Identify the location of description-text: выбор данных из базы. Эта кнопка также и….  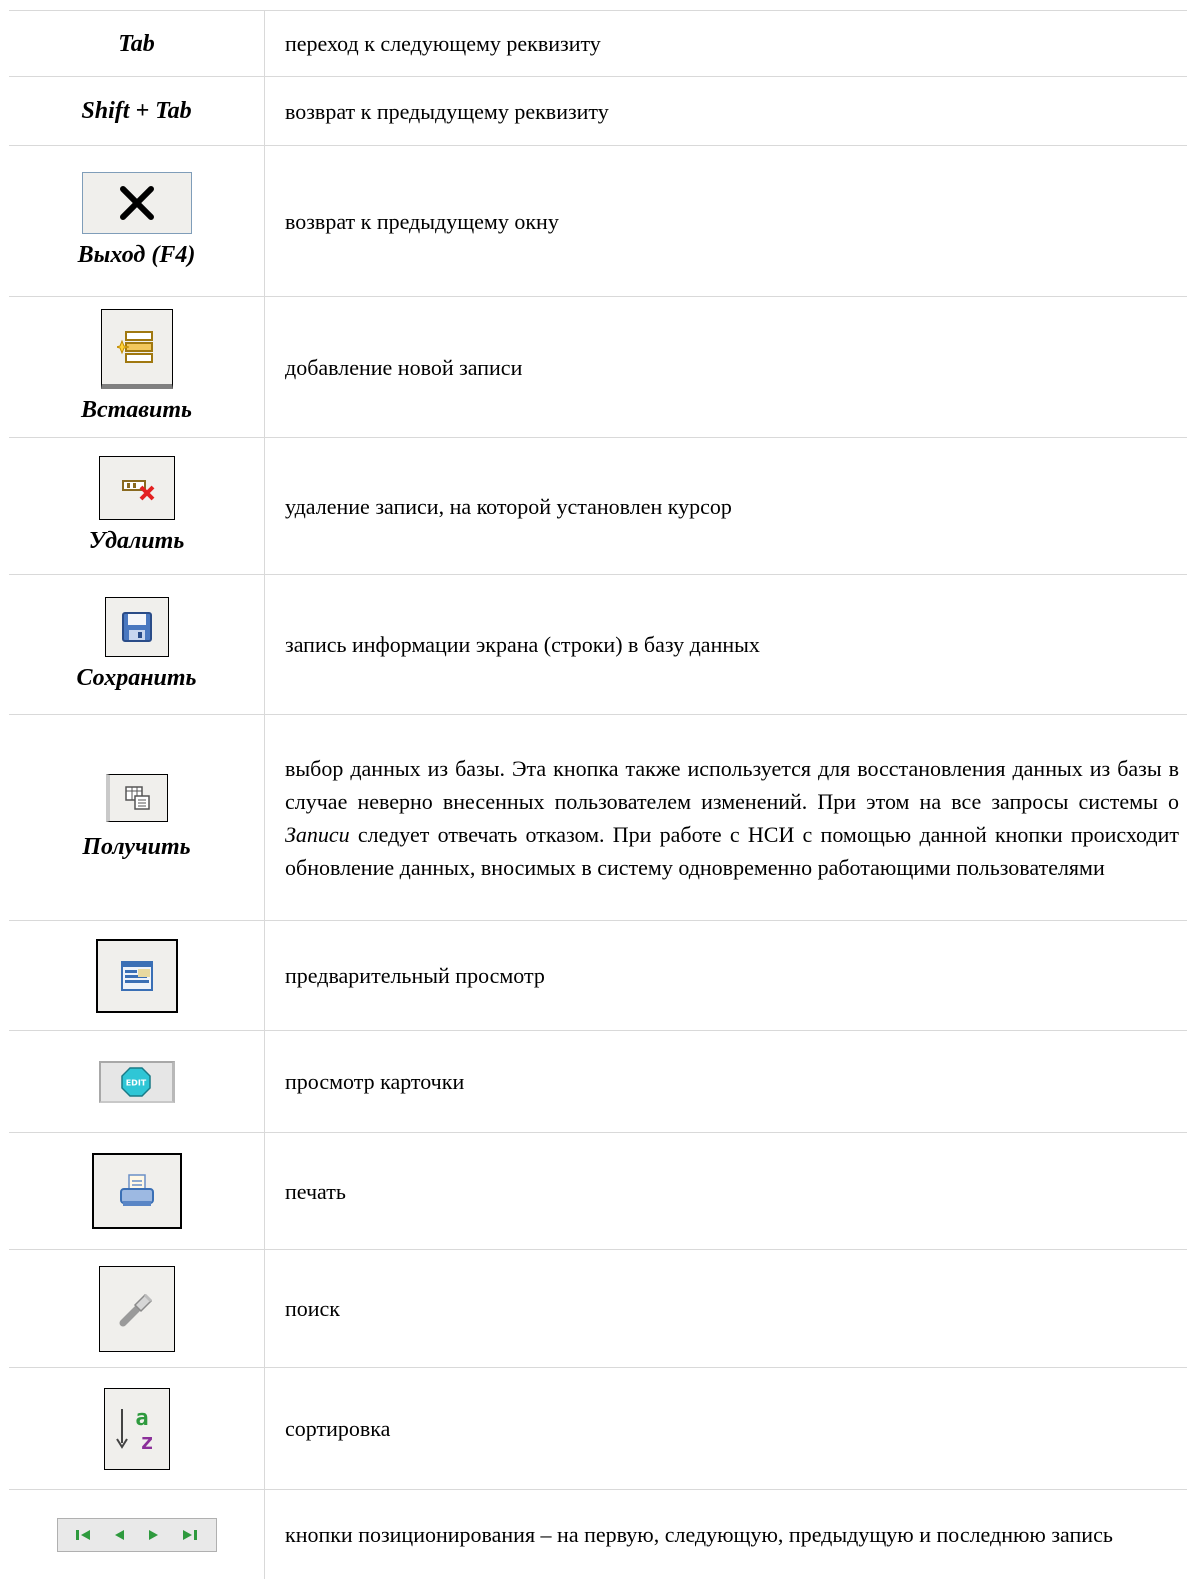
(732, 817).